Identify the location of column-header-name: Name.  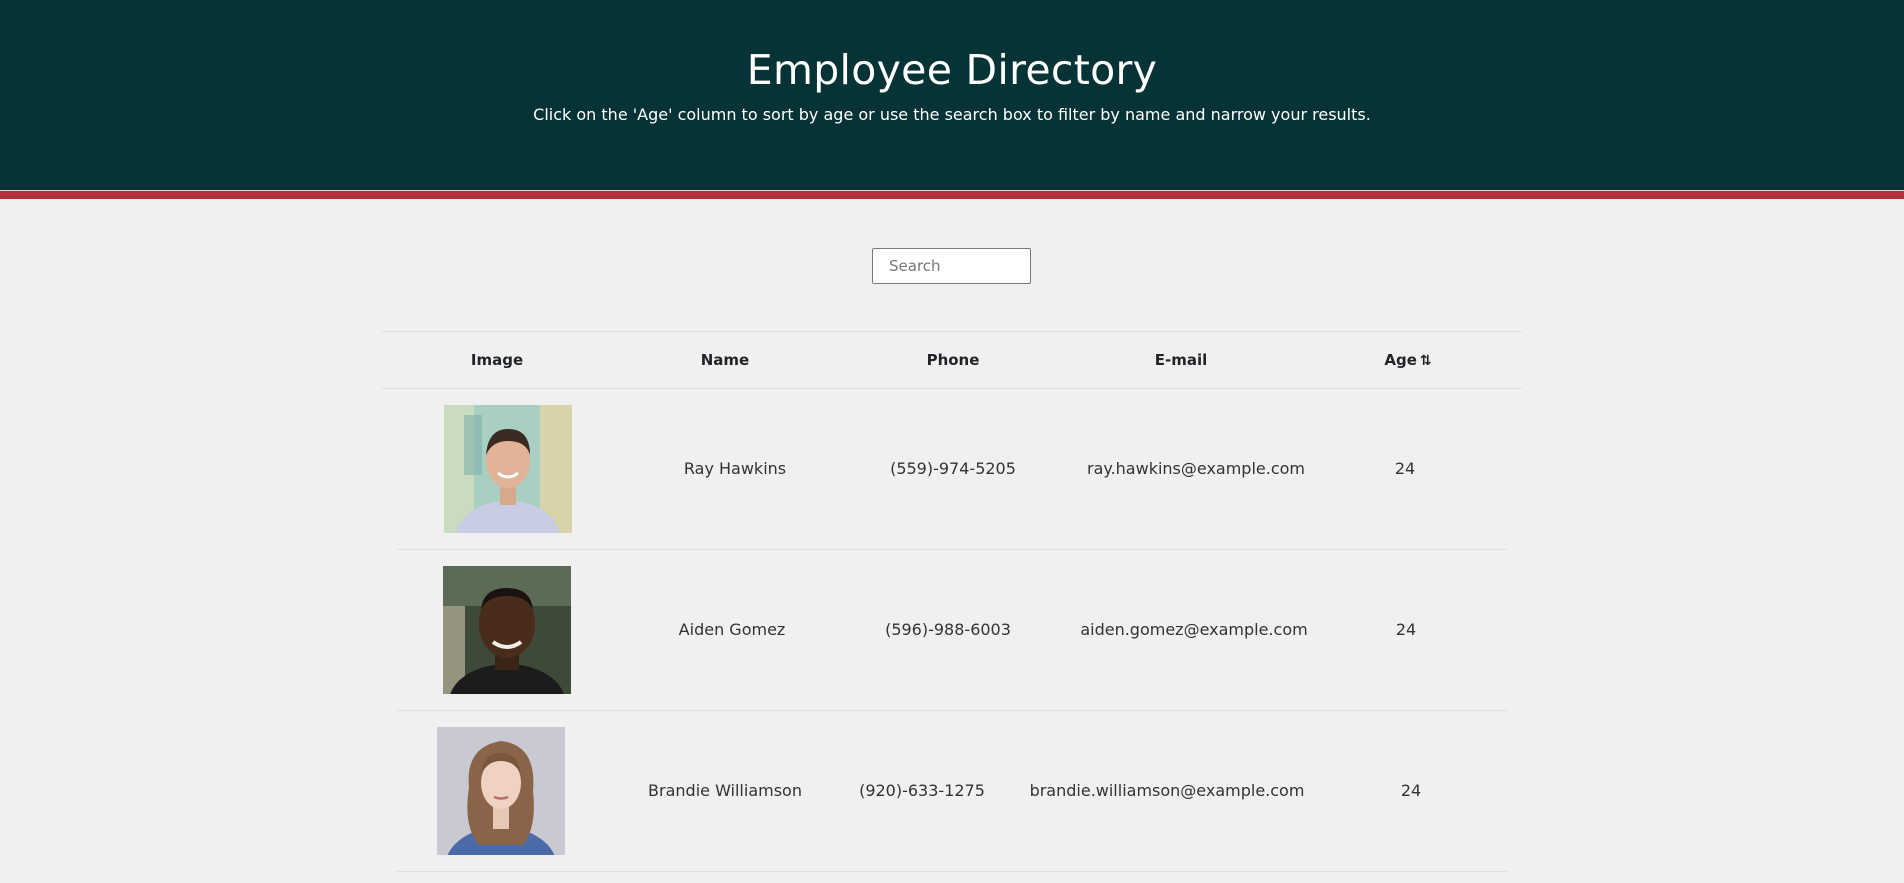
(725, 360).